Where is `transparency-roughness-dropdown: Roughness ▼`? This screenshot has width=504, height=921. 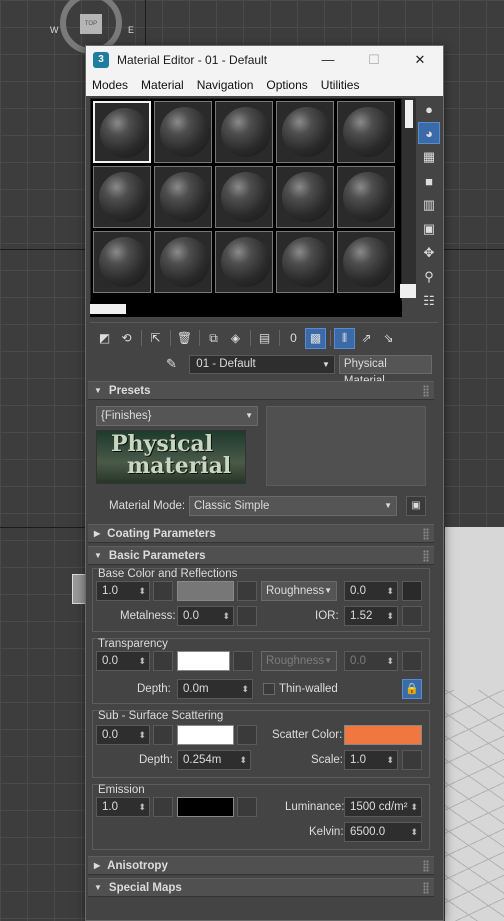 transparency-roughness-dropdown: Roughness ▼ is located at coordinates (299, 661).